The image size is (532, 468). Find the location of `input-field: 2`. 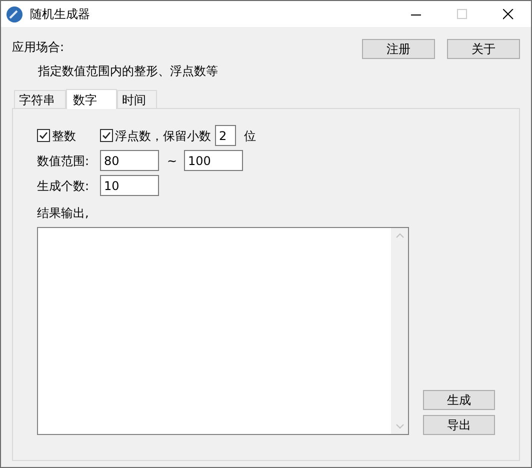

input-field: 2 is located at coordinates (225, 135).